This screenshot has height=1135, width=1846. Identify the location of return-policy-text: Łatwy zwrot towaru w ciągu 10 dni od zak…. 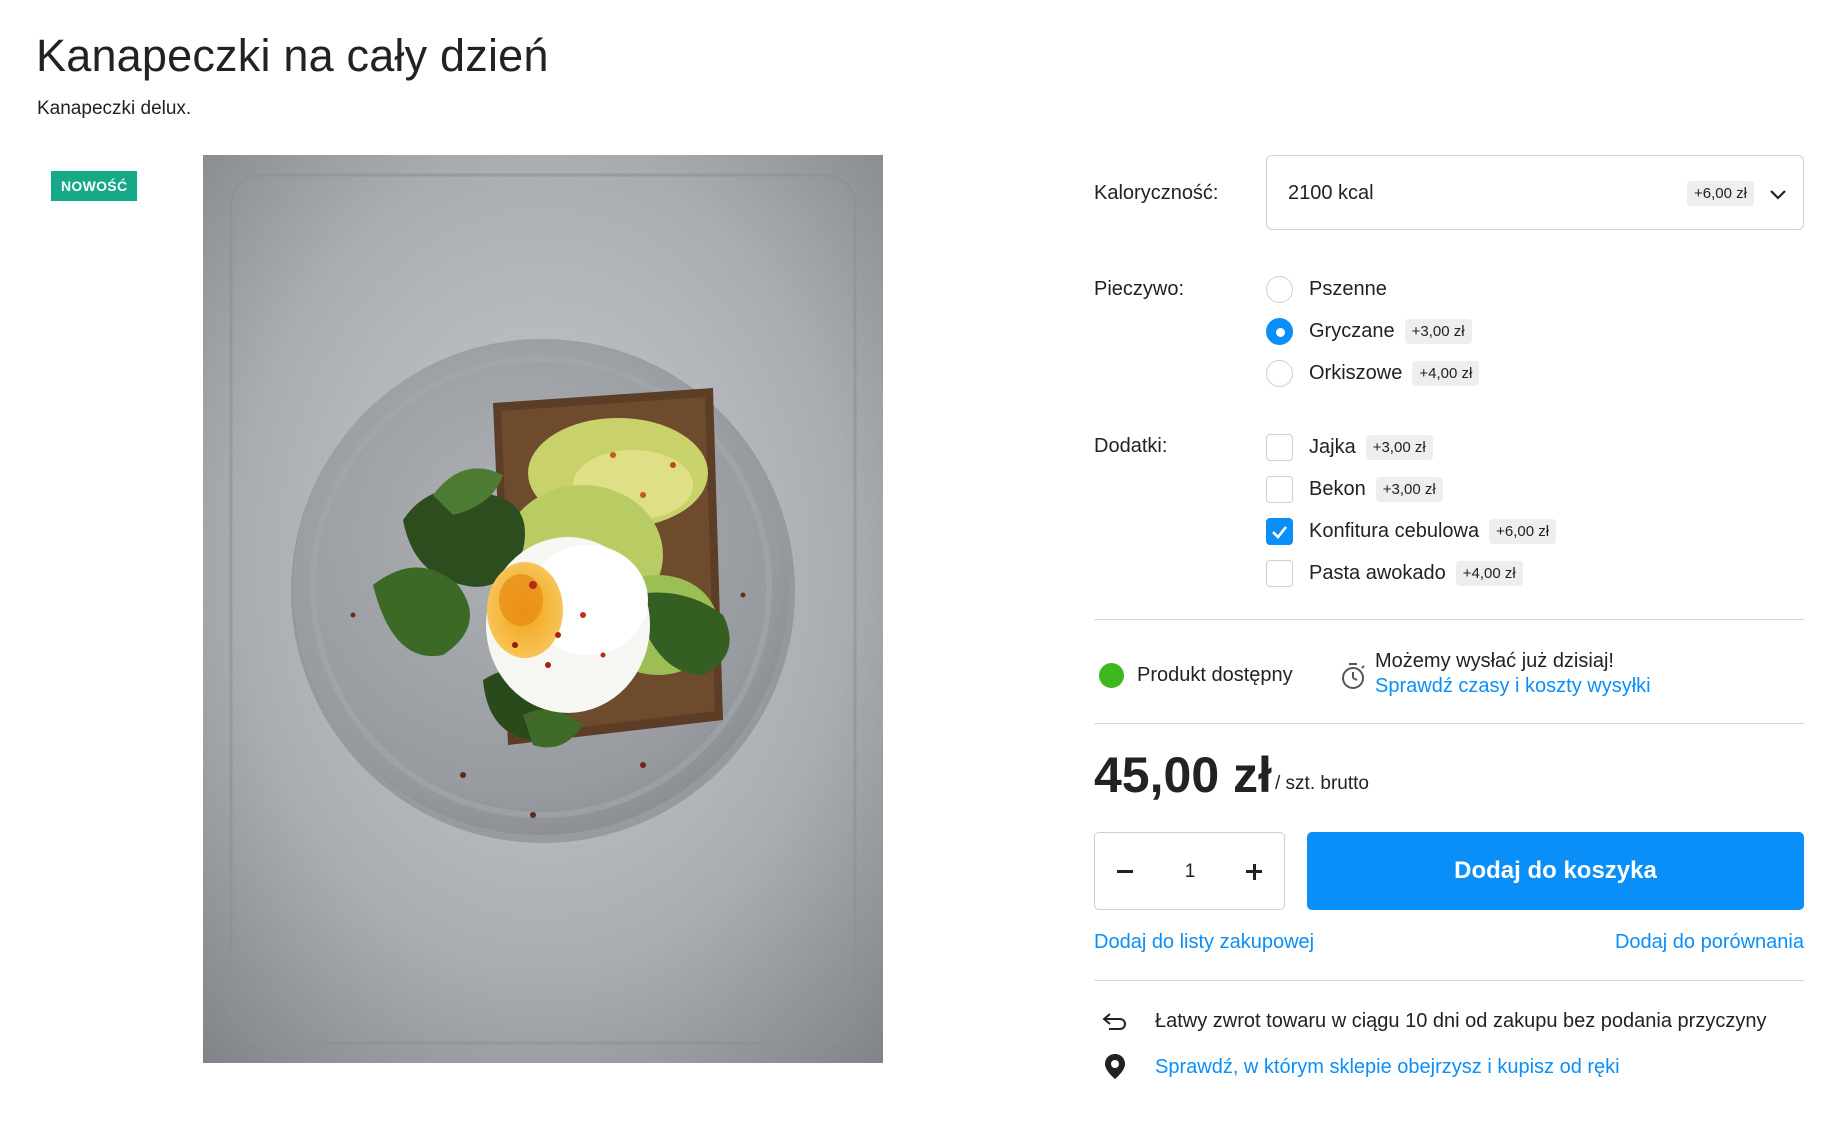
(1461, 1021).